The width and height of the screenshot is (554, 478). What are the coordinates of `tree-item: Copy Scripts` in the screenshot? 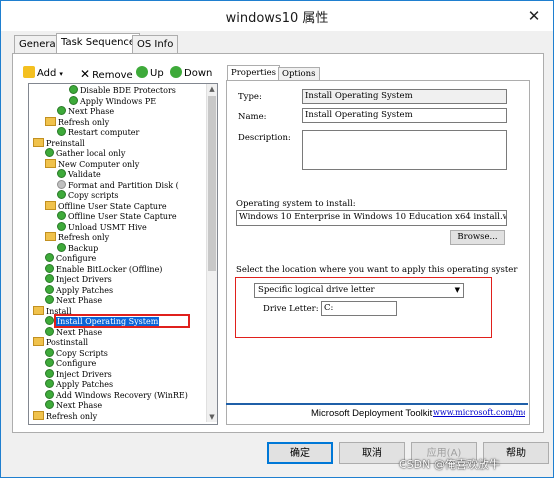 It's located at (76, 353).